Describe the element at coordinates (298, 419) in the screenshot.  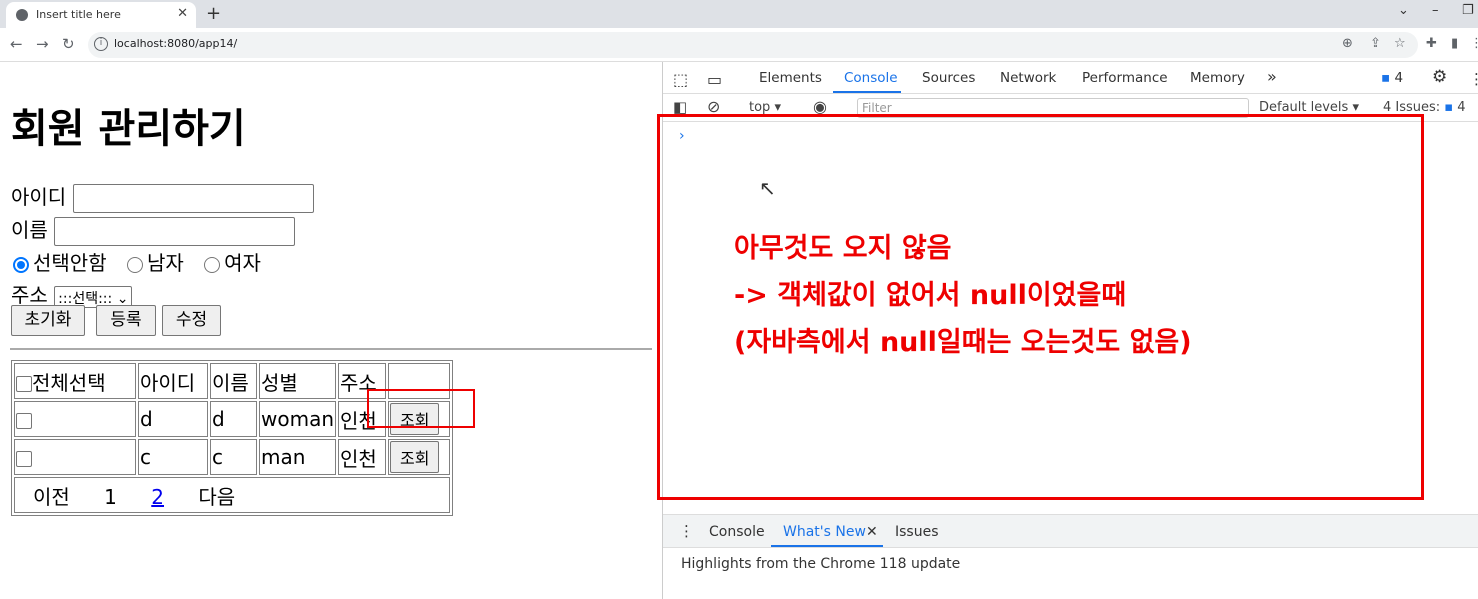
I see `cell-gender: woman` at that location.